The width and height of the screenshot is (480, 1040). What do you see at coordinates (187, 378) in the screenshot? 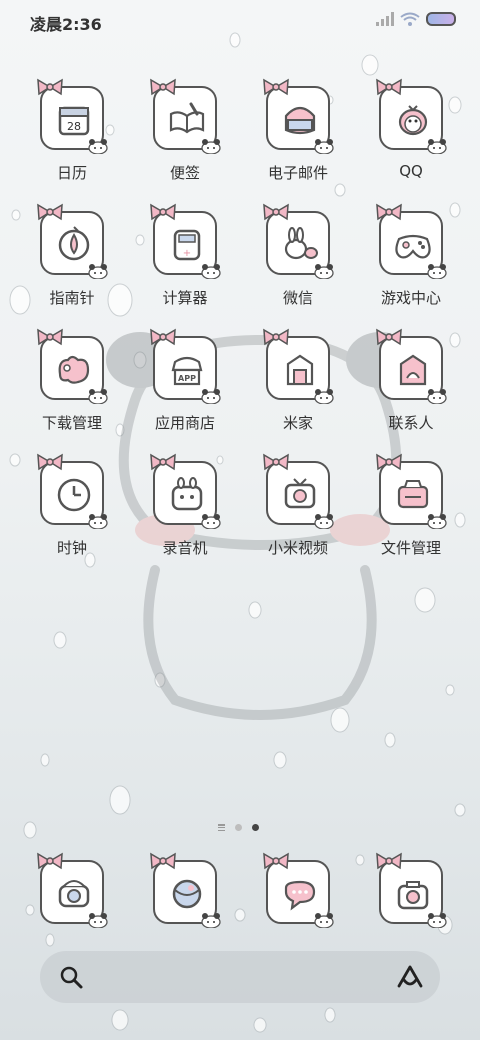
I see `app-store-badge: APP` at bounding box center [187, 378].